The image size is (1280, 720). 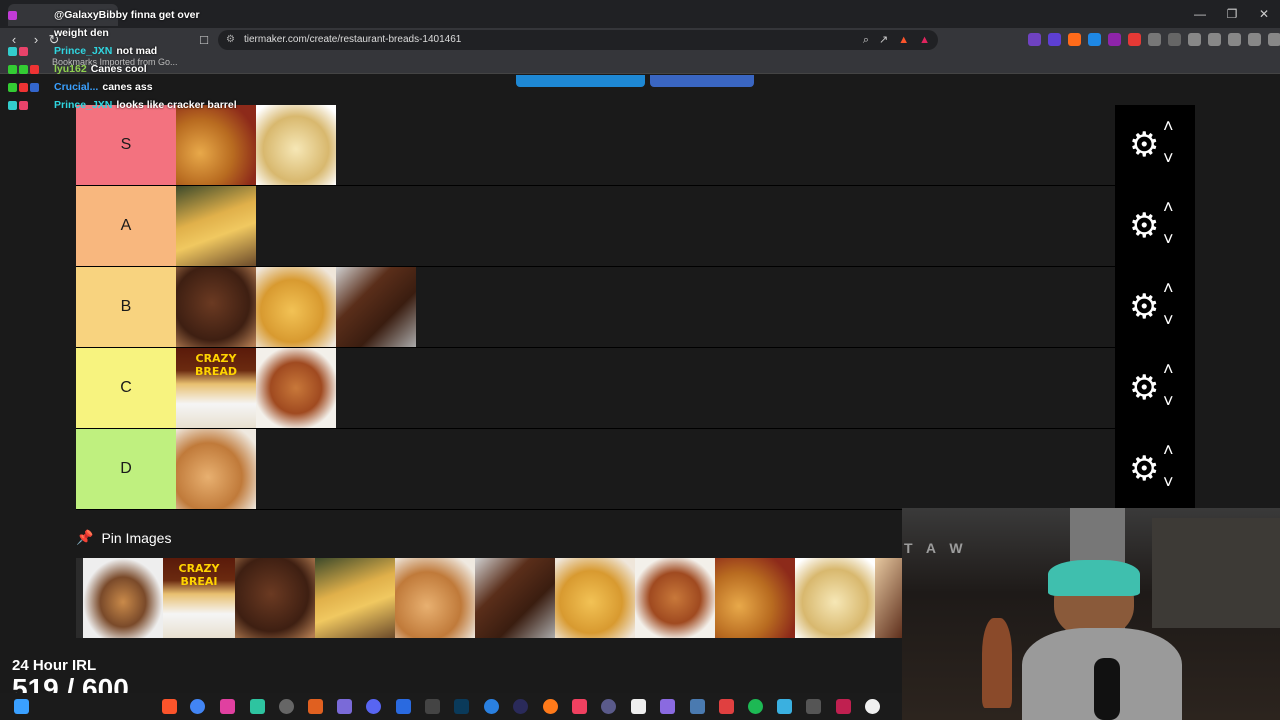 What do you see at coordinates (376, 307) in the screenshot?
I see `bread-image-brown-bread` at bounding box center [376, 307].